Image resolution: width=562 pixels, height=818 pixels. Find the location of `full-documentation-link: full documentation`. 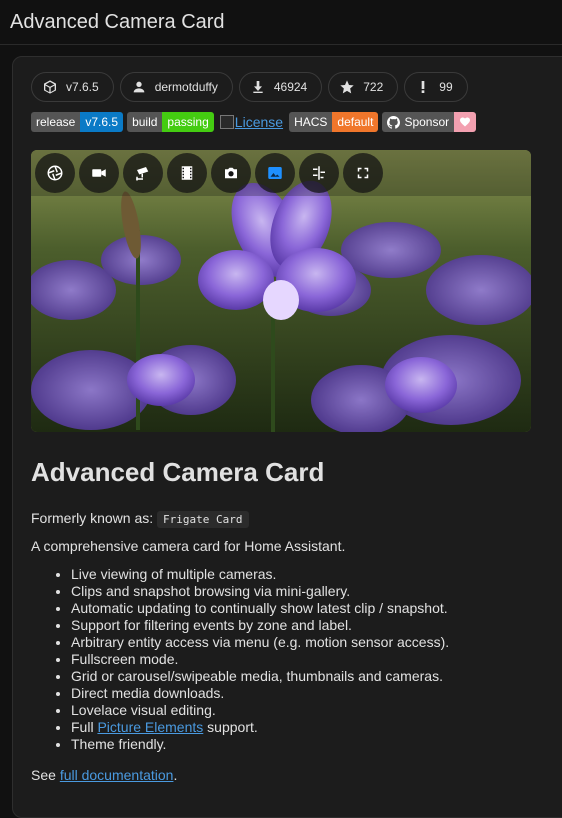

full-documentation-link: full documentation is located at coordinates (117, 775).